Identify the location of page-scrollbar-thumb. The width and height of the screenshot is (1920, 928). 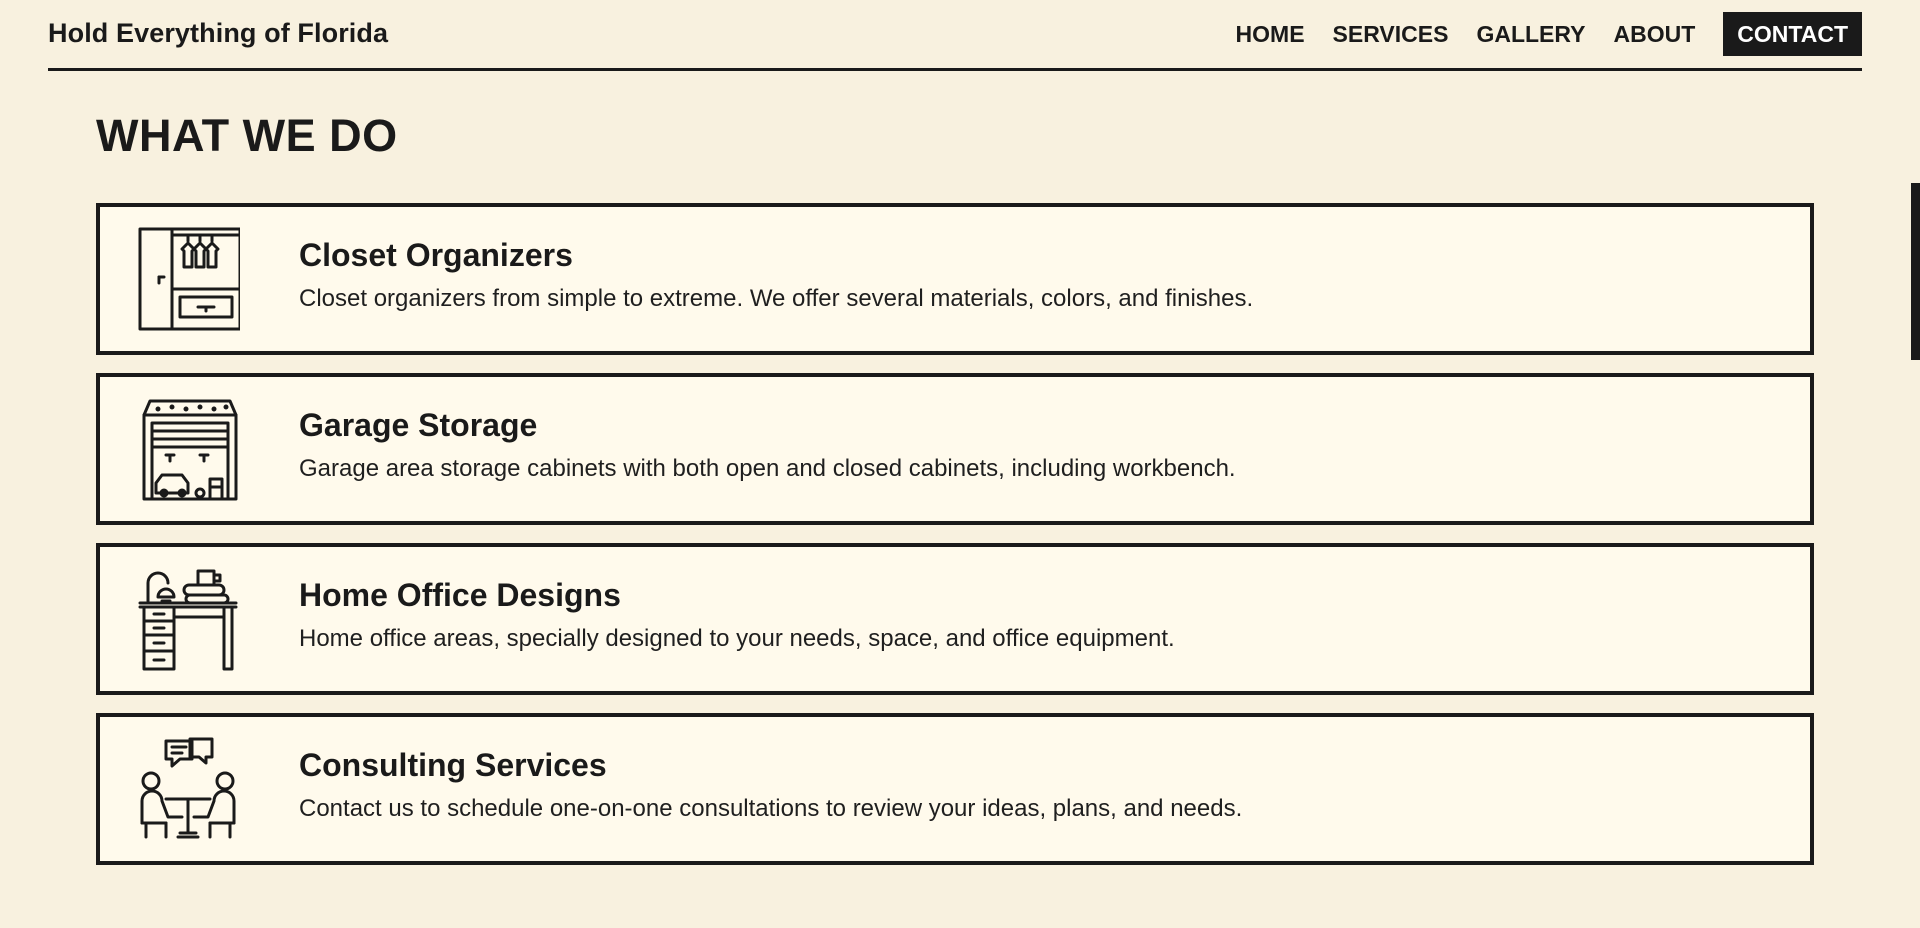
(1915, 271).